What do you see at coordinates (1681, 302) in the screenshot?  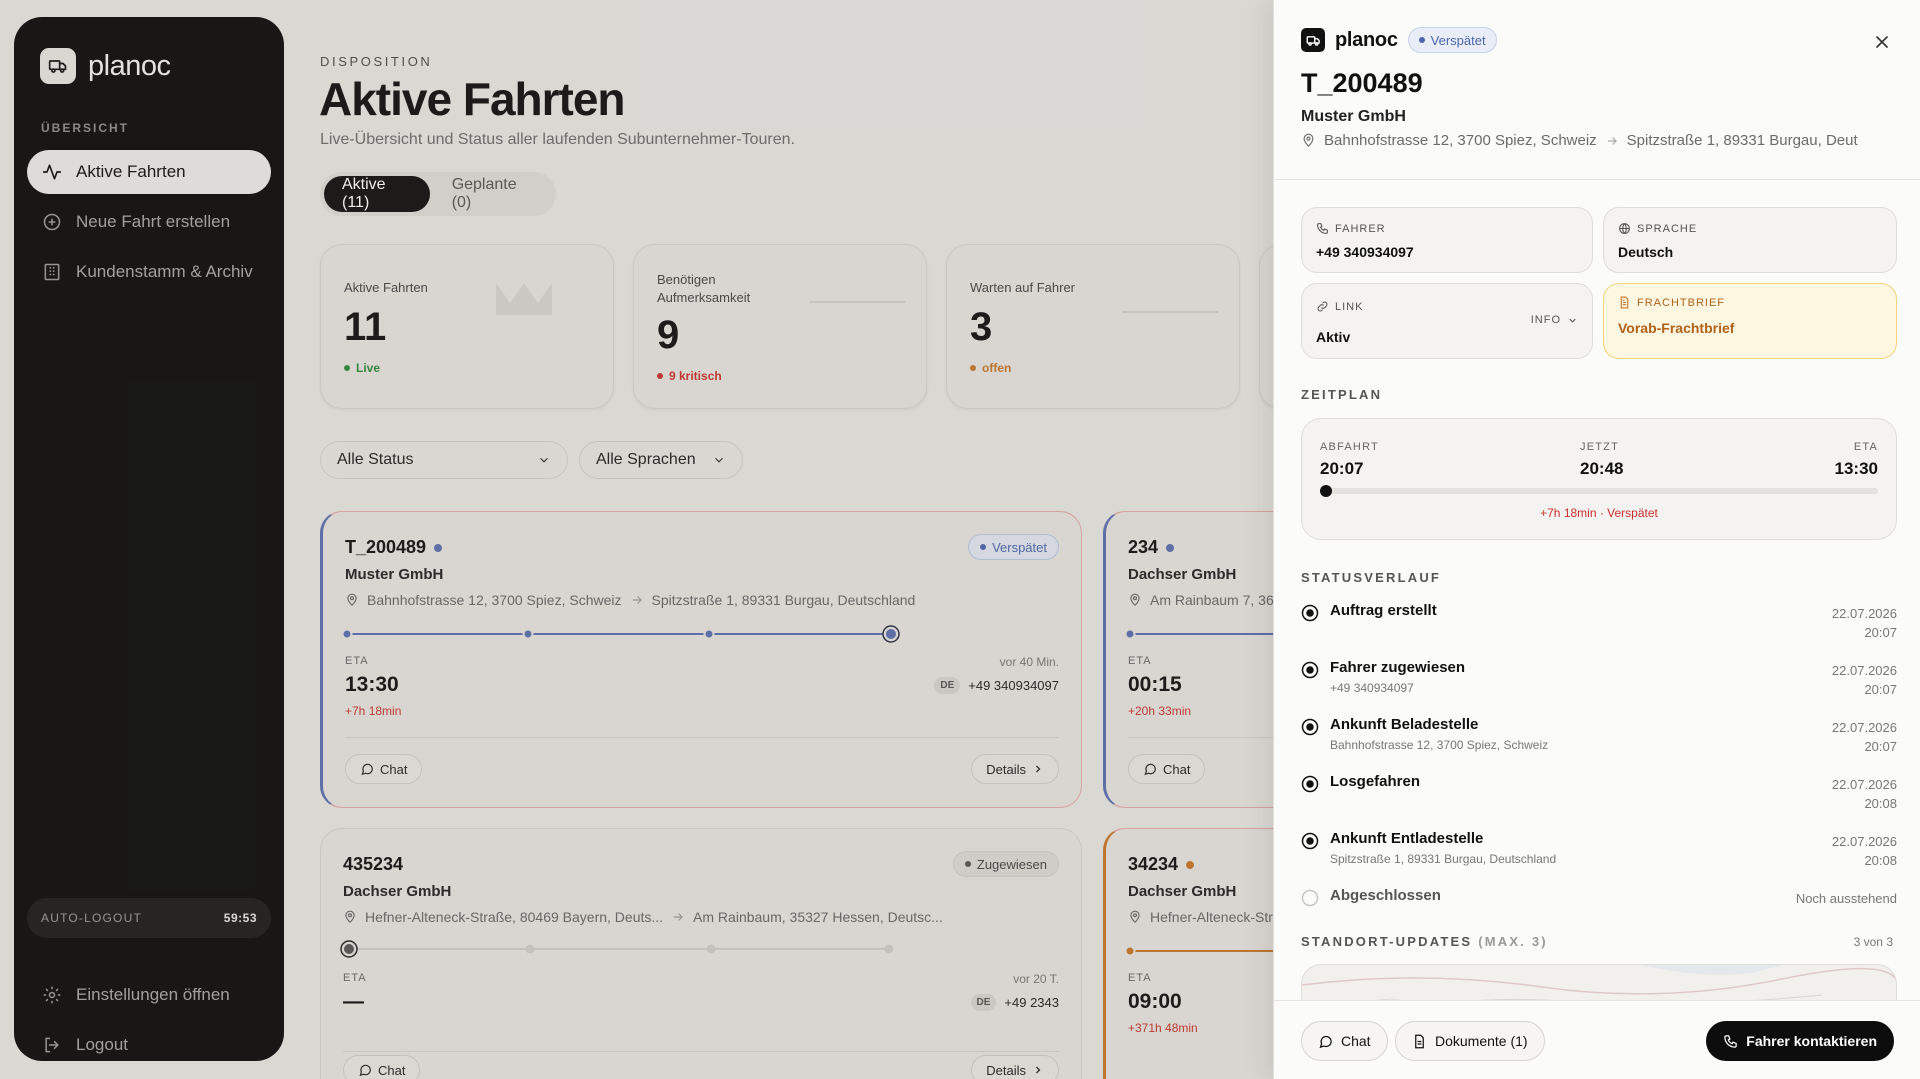 I see `freight-label-text: FRACHTBRIEF` at bounding box center [1681, 302].